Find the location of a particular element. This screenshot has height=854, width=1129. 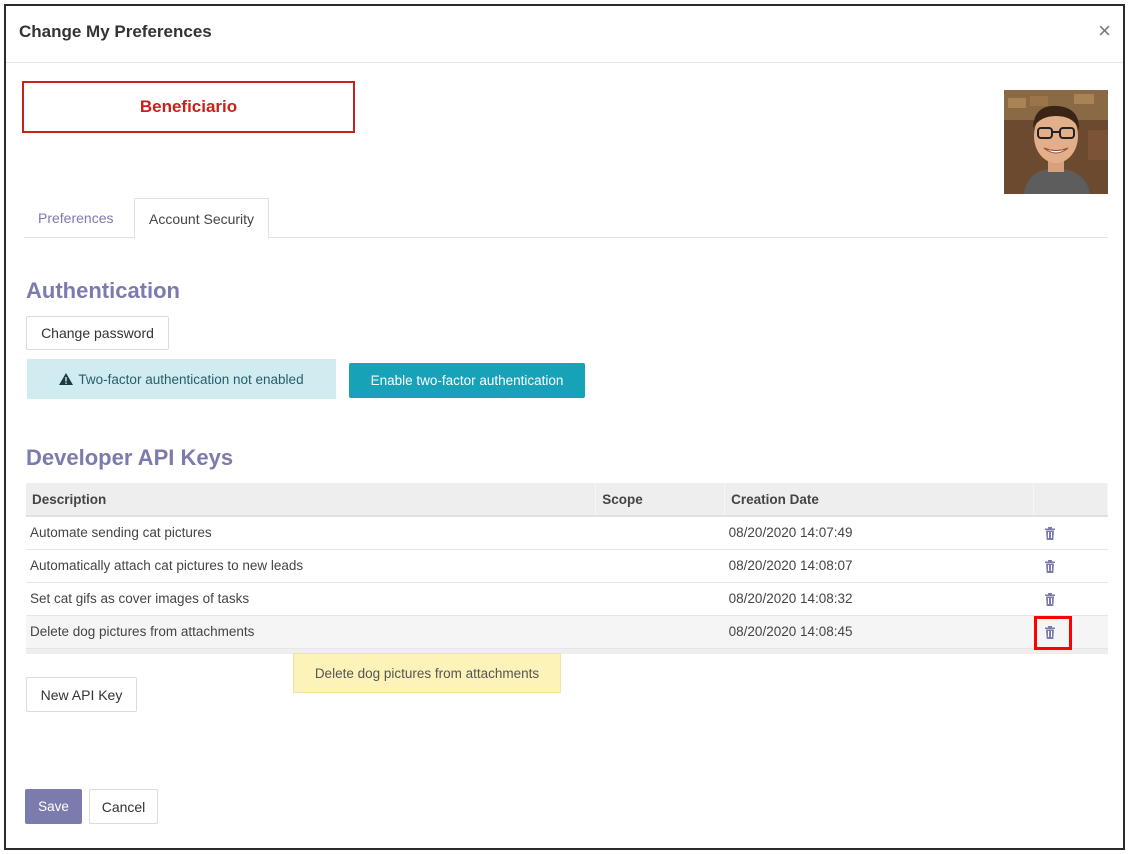

dialog-title: Change My Preferences is located at coordinates (115, 31).